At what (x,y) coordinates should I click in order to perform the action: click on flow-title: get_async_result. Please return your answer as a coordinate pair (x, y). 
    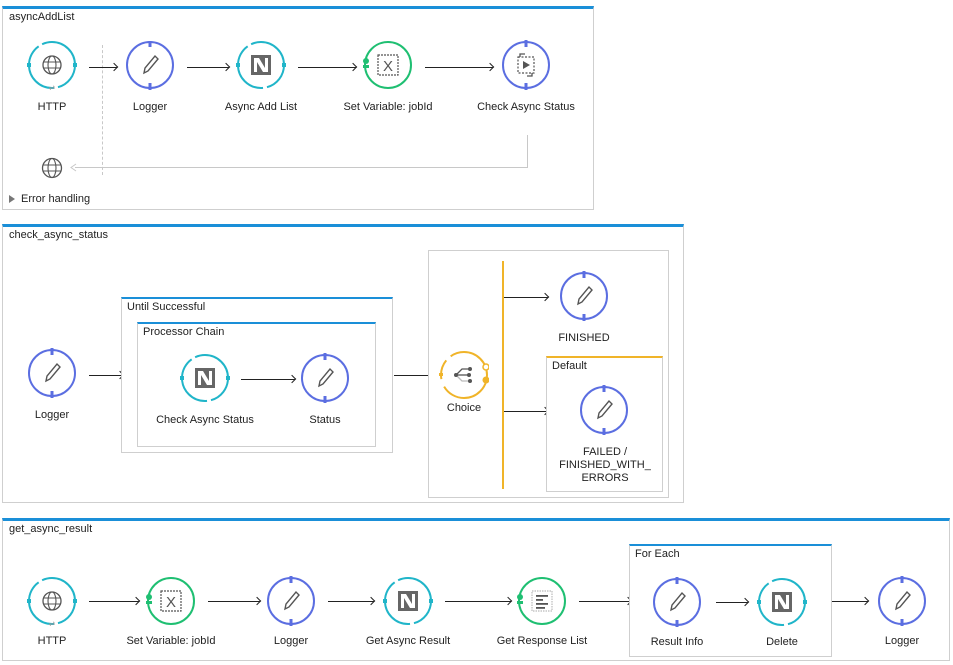
    Looking at the image, I should click on (51, 529).